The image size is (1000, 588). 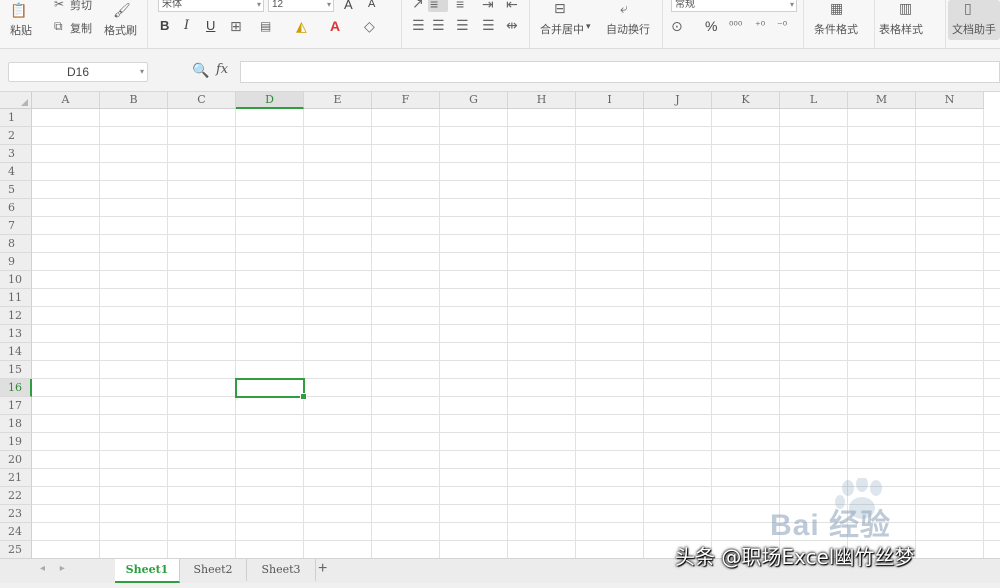 What do you see at coordinates (974, 20) in the screenshot?
I see `docs-assist-button: ▯ 文档助手` at bounding box center [974, 20].